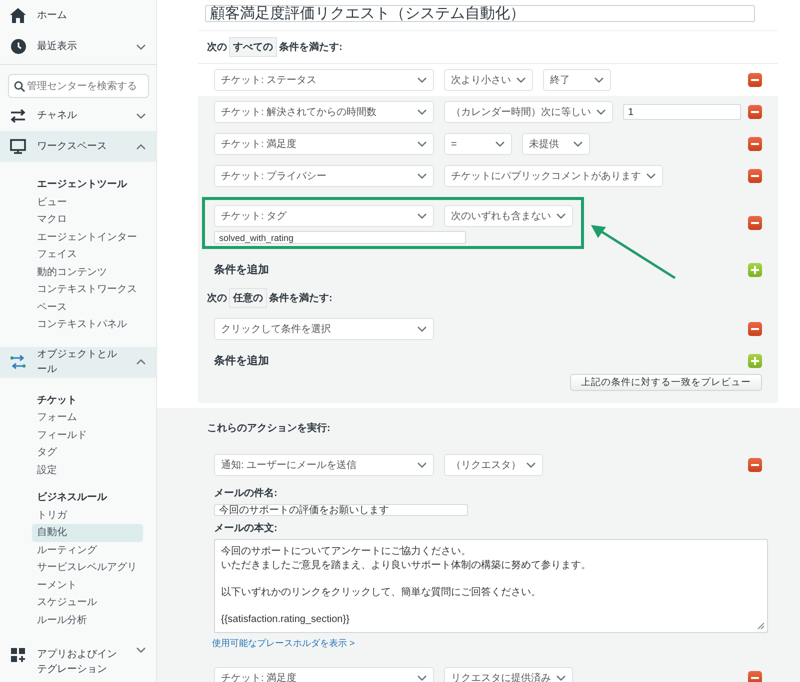  Describe the element at coordinates (87, 576) in the screenshot. I see `nav-subitem: サービスレベルアグリーメント` at that location.